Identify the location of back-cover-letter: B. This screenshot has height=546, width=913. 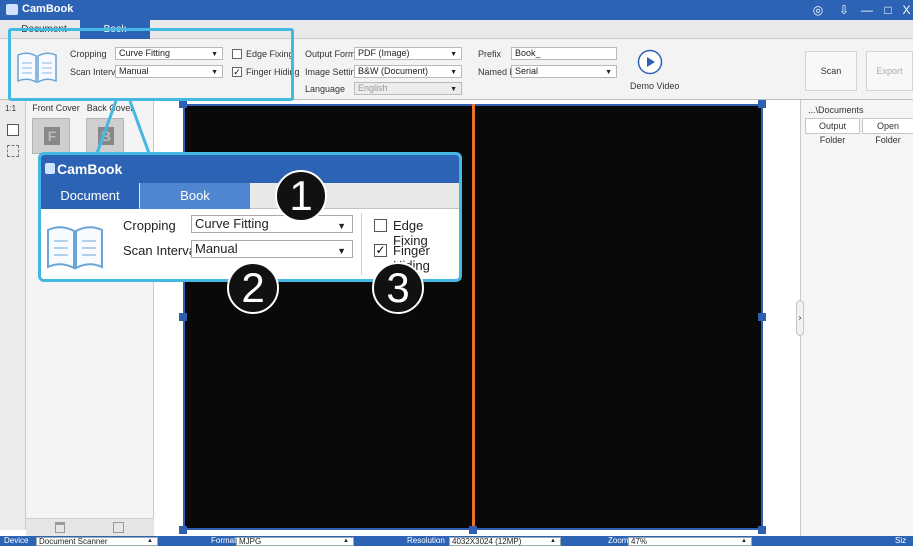
(106, 136).